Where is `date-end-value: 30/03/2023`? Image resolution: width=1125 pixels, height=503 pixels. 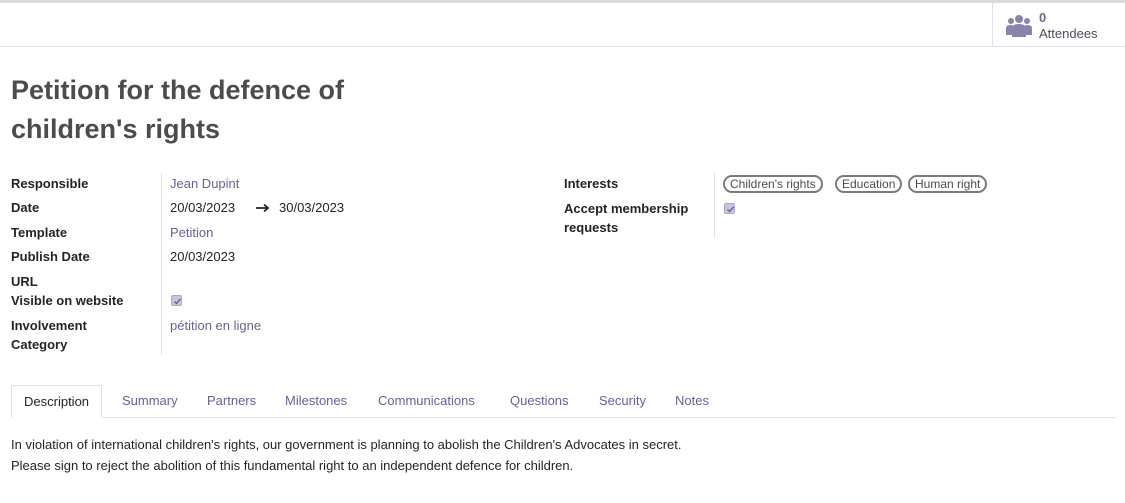 date-end-value: 30/03/2023 is located at coordinates (311, 207).